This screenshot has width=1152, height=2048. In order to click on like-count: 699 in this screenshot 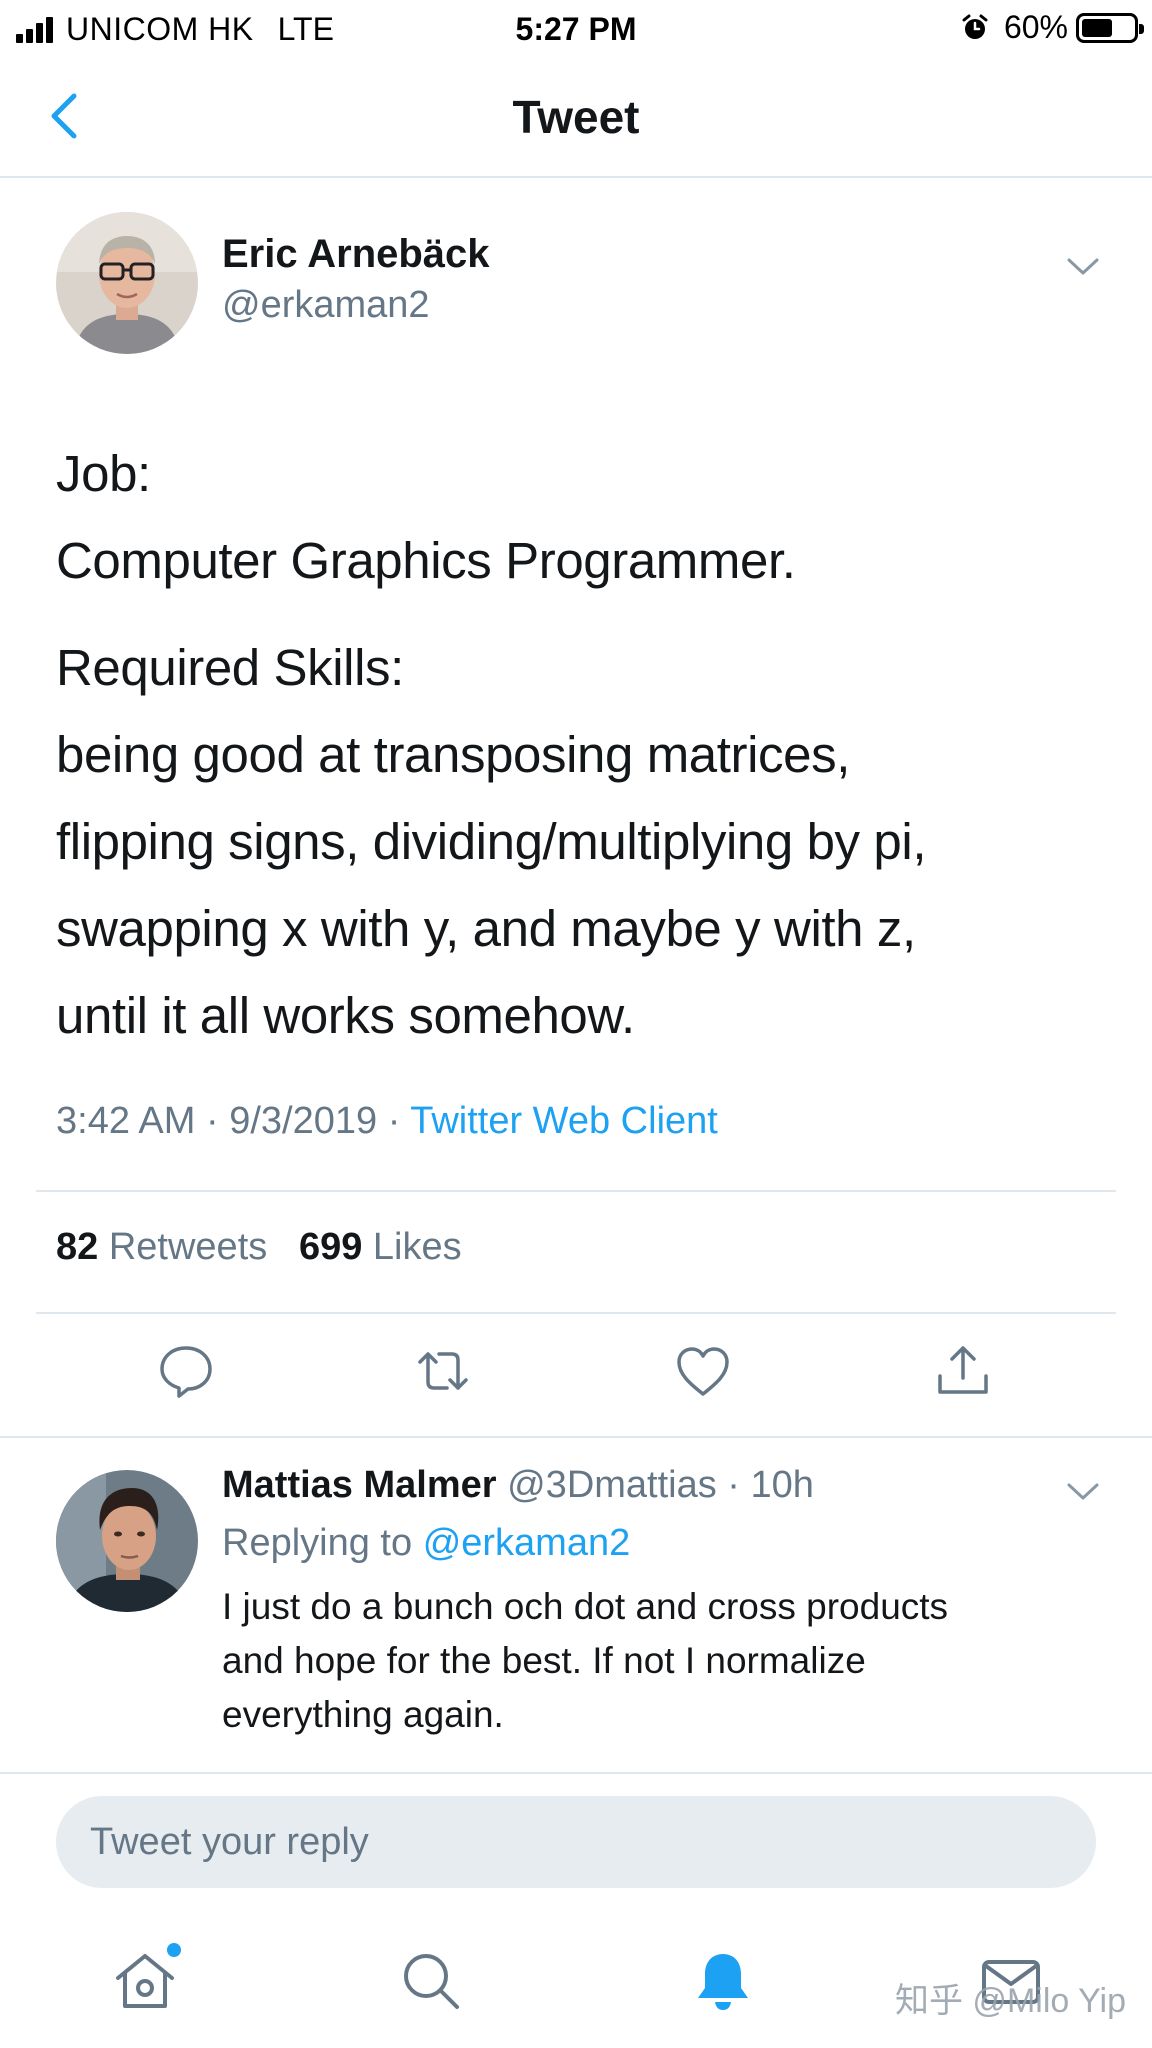, I will do `click(330, 1247)`.